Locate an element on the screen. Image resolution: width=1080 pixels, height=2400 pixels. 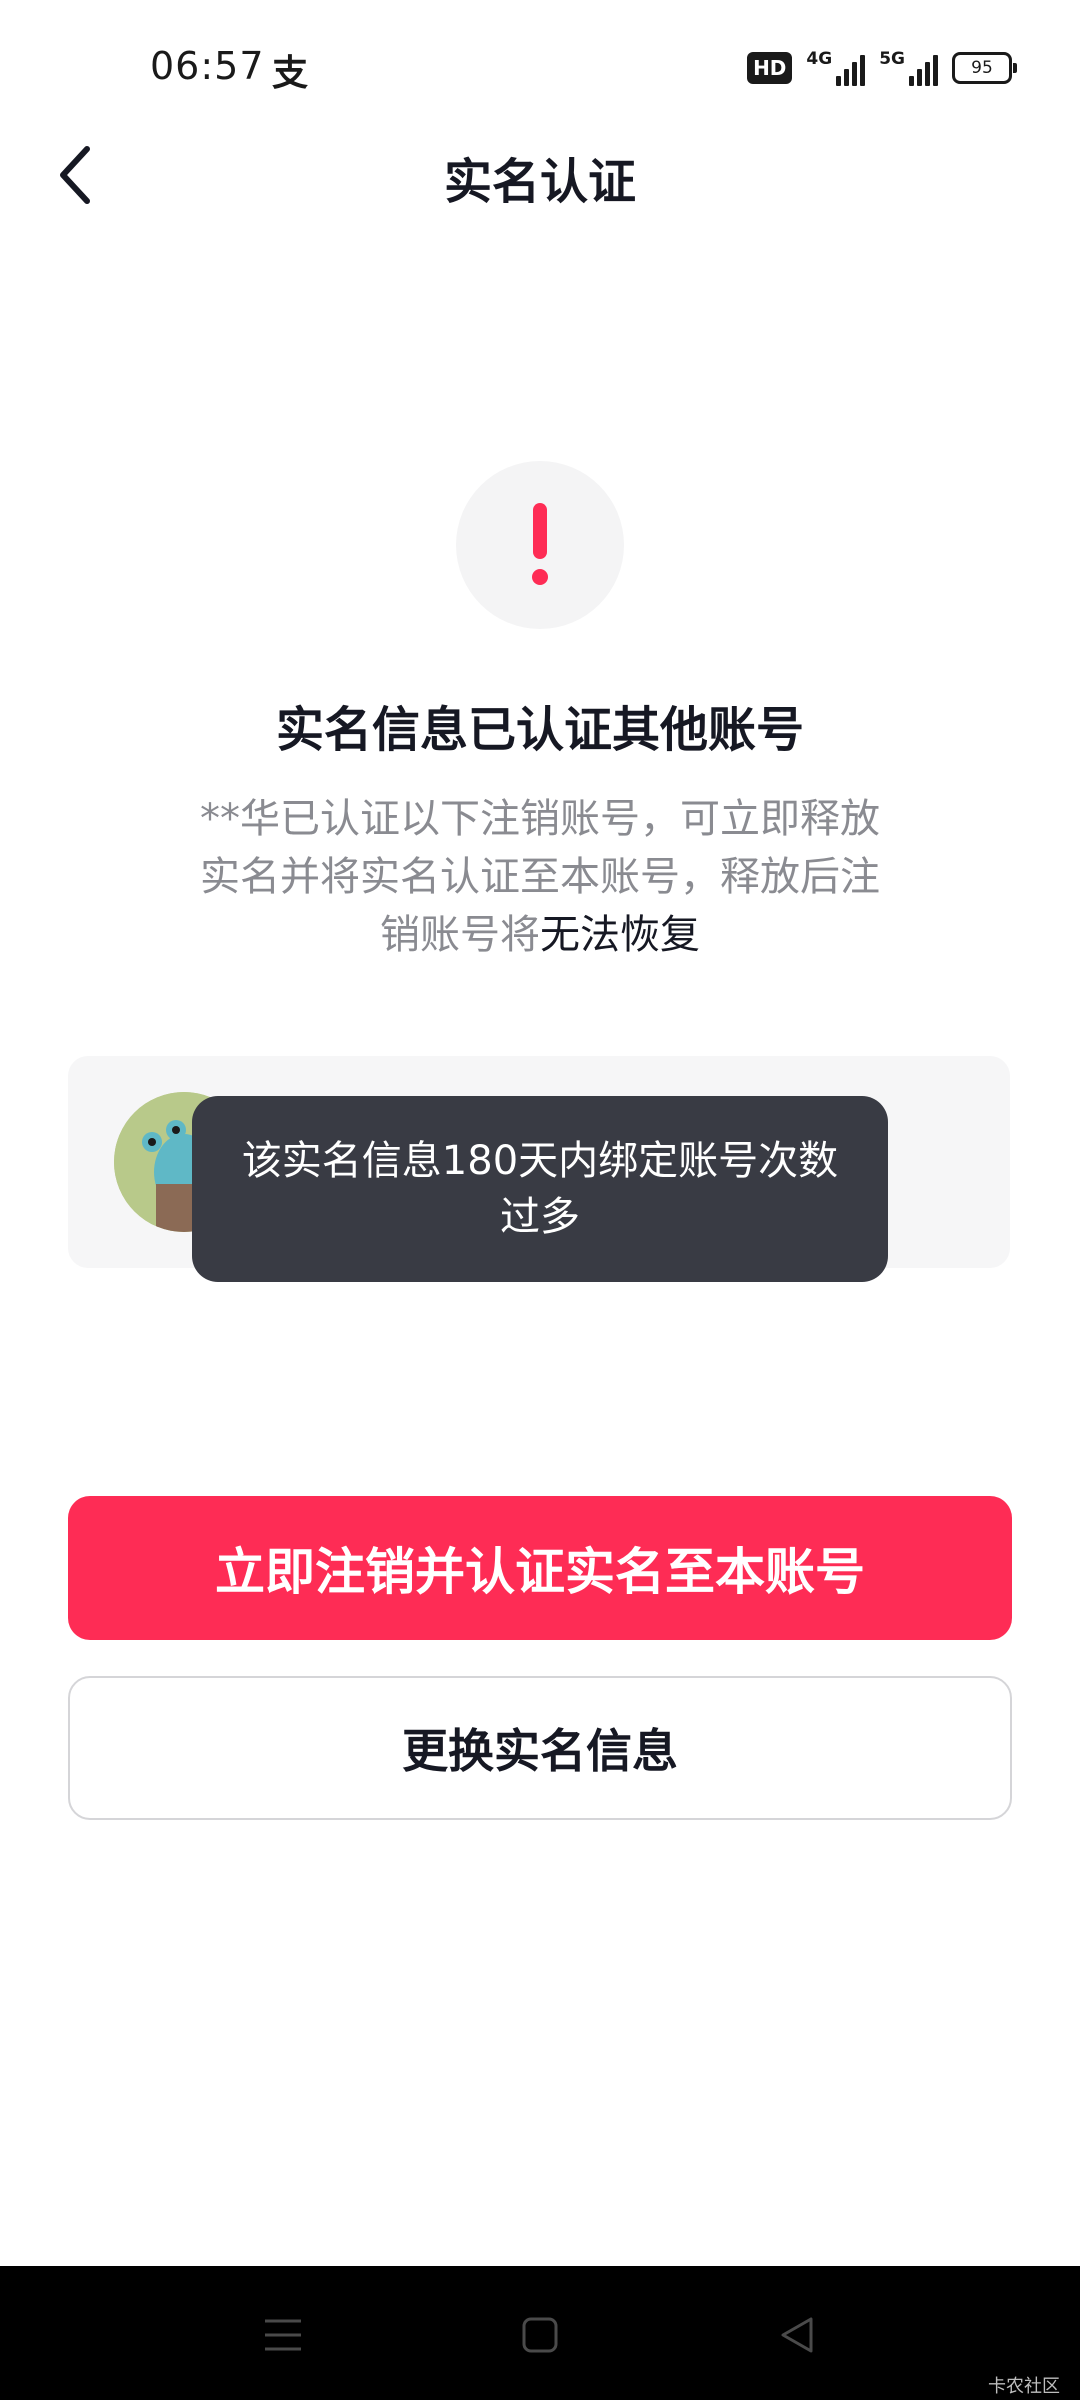
toast-message: 该实名信息180天内绑定账号次数过多 is located at coordinates (540, 1189).